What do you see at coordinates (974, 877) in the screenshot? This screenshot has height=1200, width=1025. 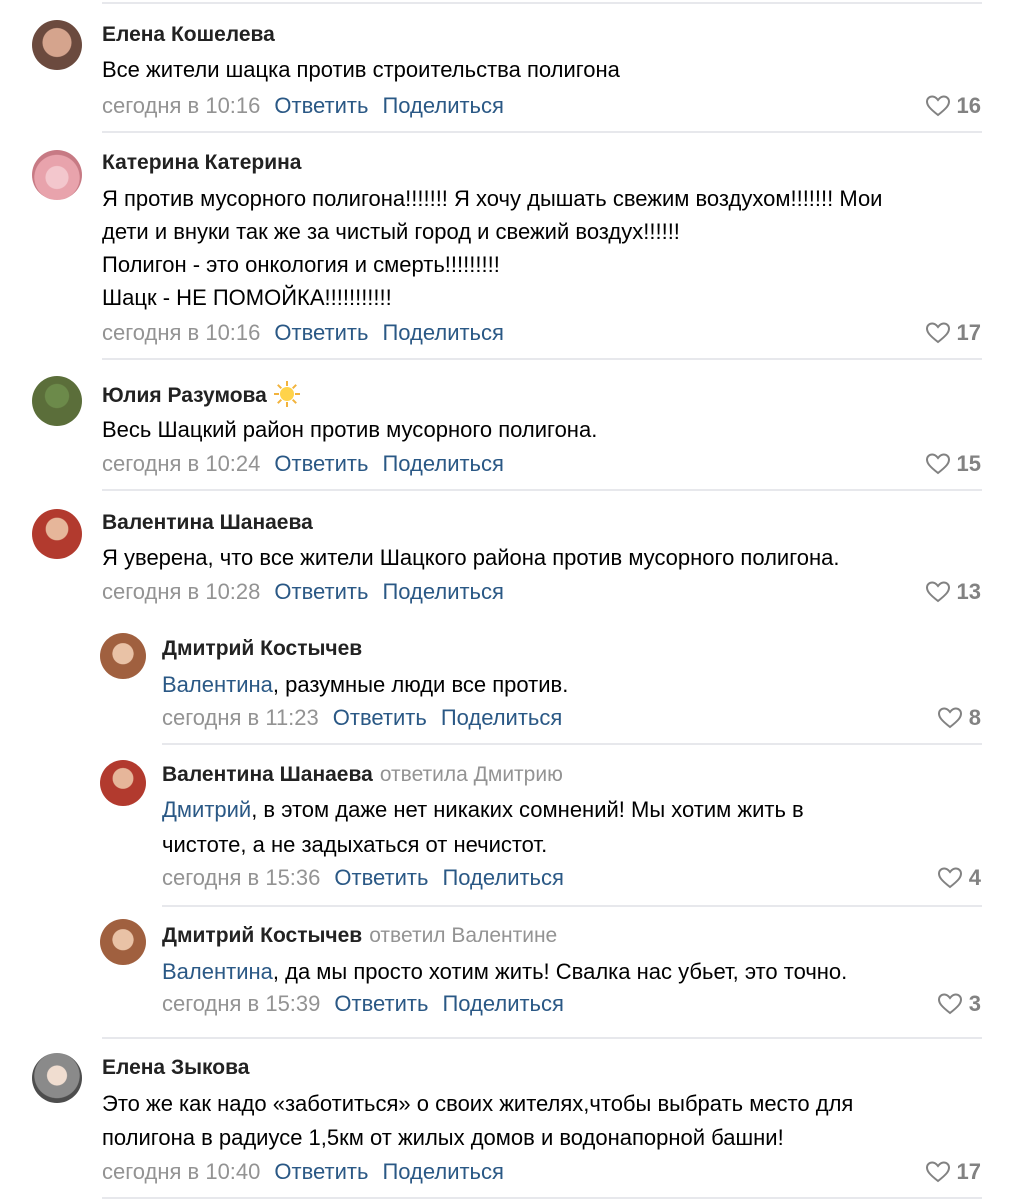 I see `like-count: 4` at bounding box center [974, 877].